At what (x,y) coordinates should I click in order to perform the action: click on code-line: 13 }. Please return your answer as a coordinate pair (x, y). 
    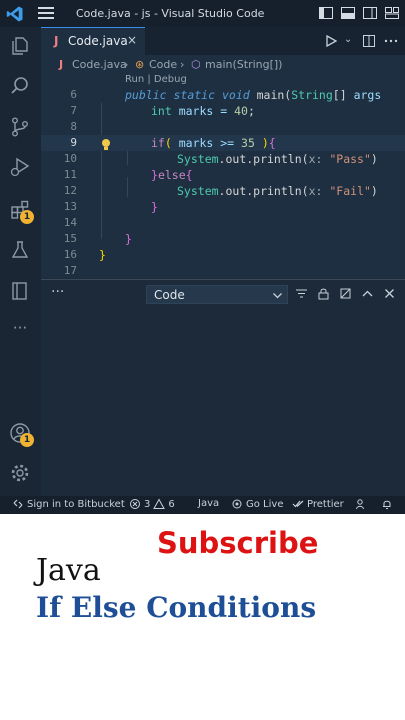
    Looking at the image, I should click on (223, 207).